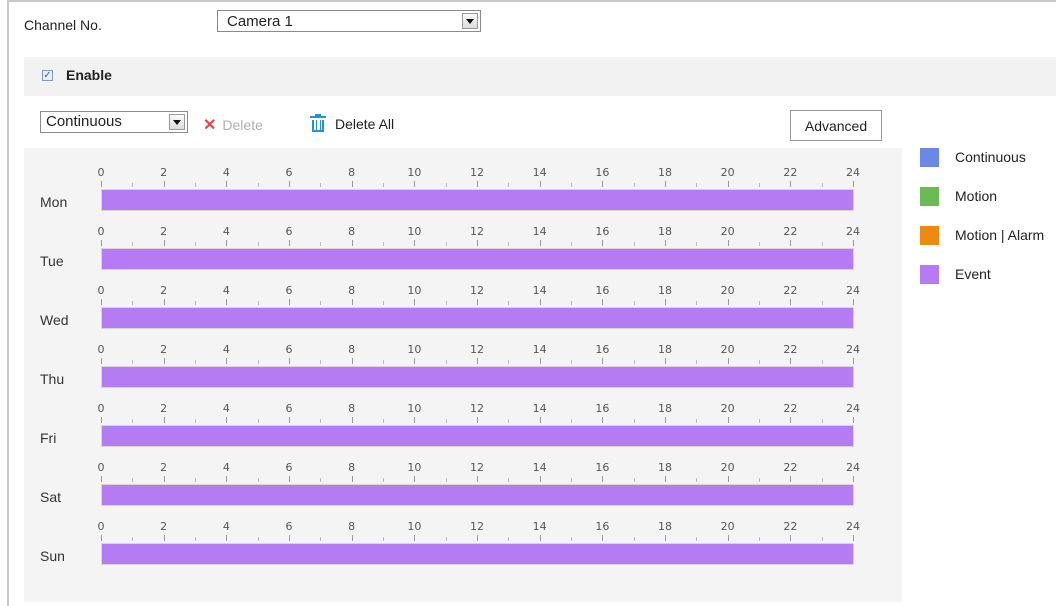 The image size is (1056, 606). Describe the element at coordinates (52, 556) in the screenshot. I see `day-label: Sun` at that location.